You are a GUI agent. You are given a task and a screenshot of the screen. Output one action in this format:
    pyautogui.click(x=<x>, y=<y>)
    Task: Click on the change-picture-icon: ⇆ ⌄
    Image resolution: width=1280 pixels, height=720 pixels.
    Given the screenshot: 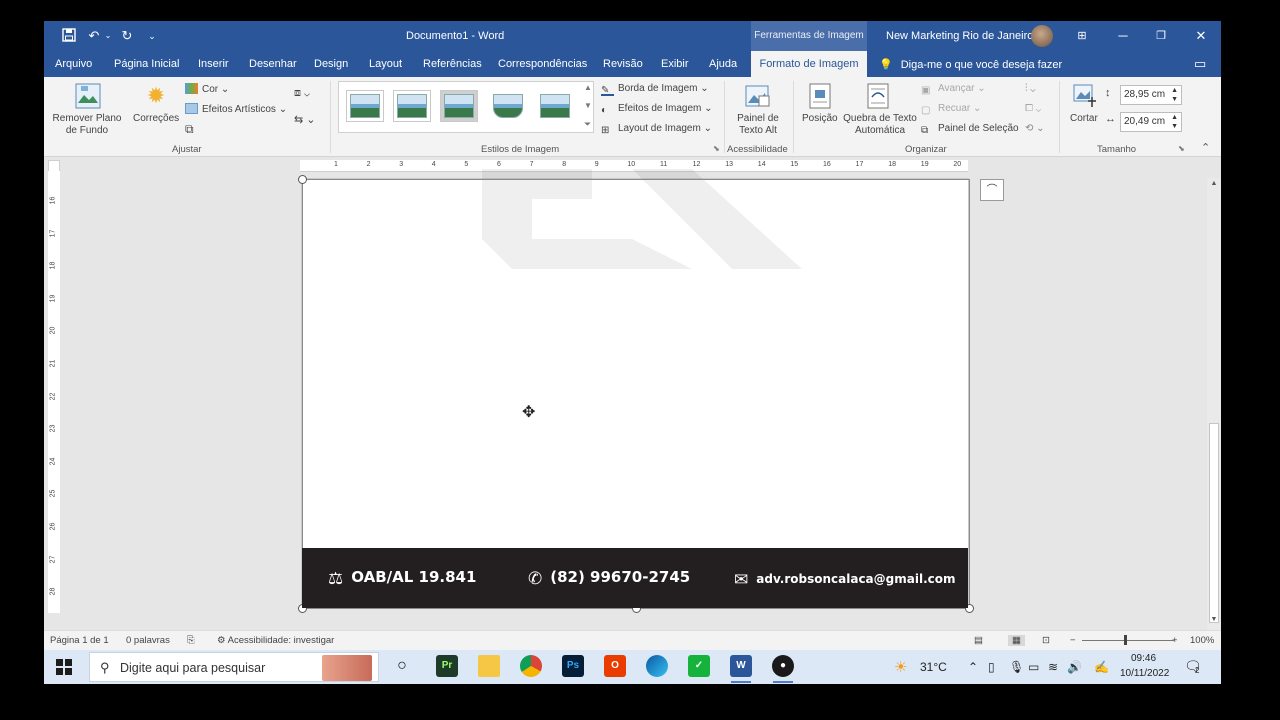 What is the action you would take?
    pyautogui.click(x=305, y=119)
    